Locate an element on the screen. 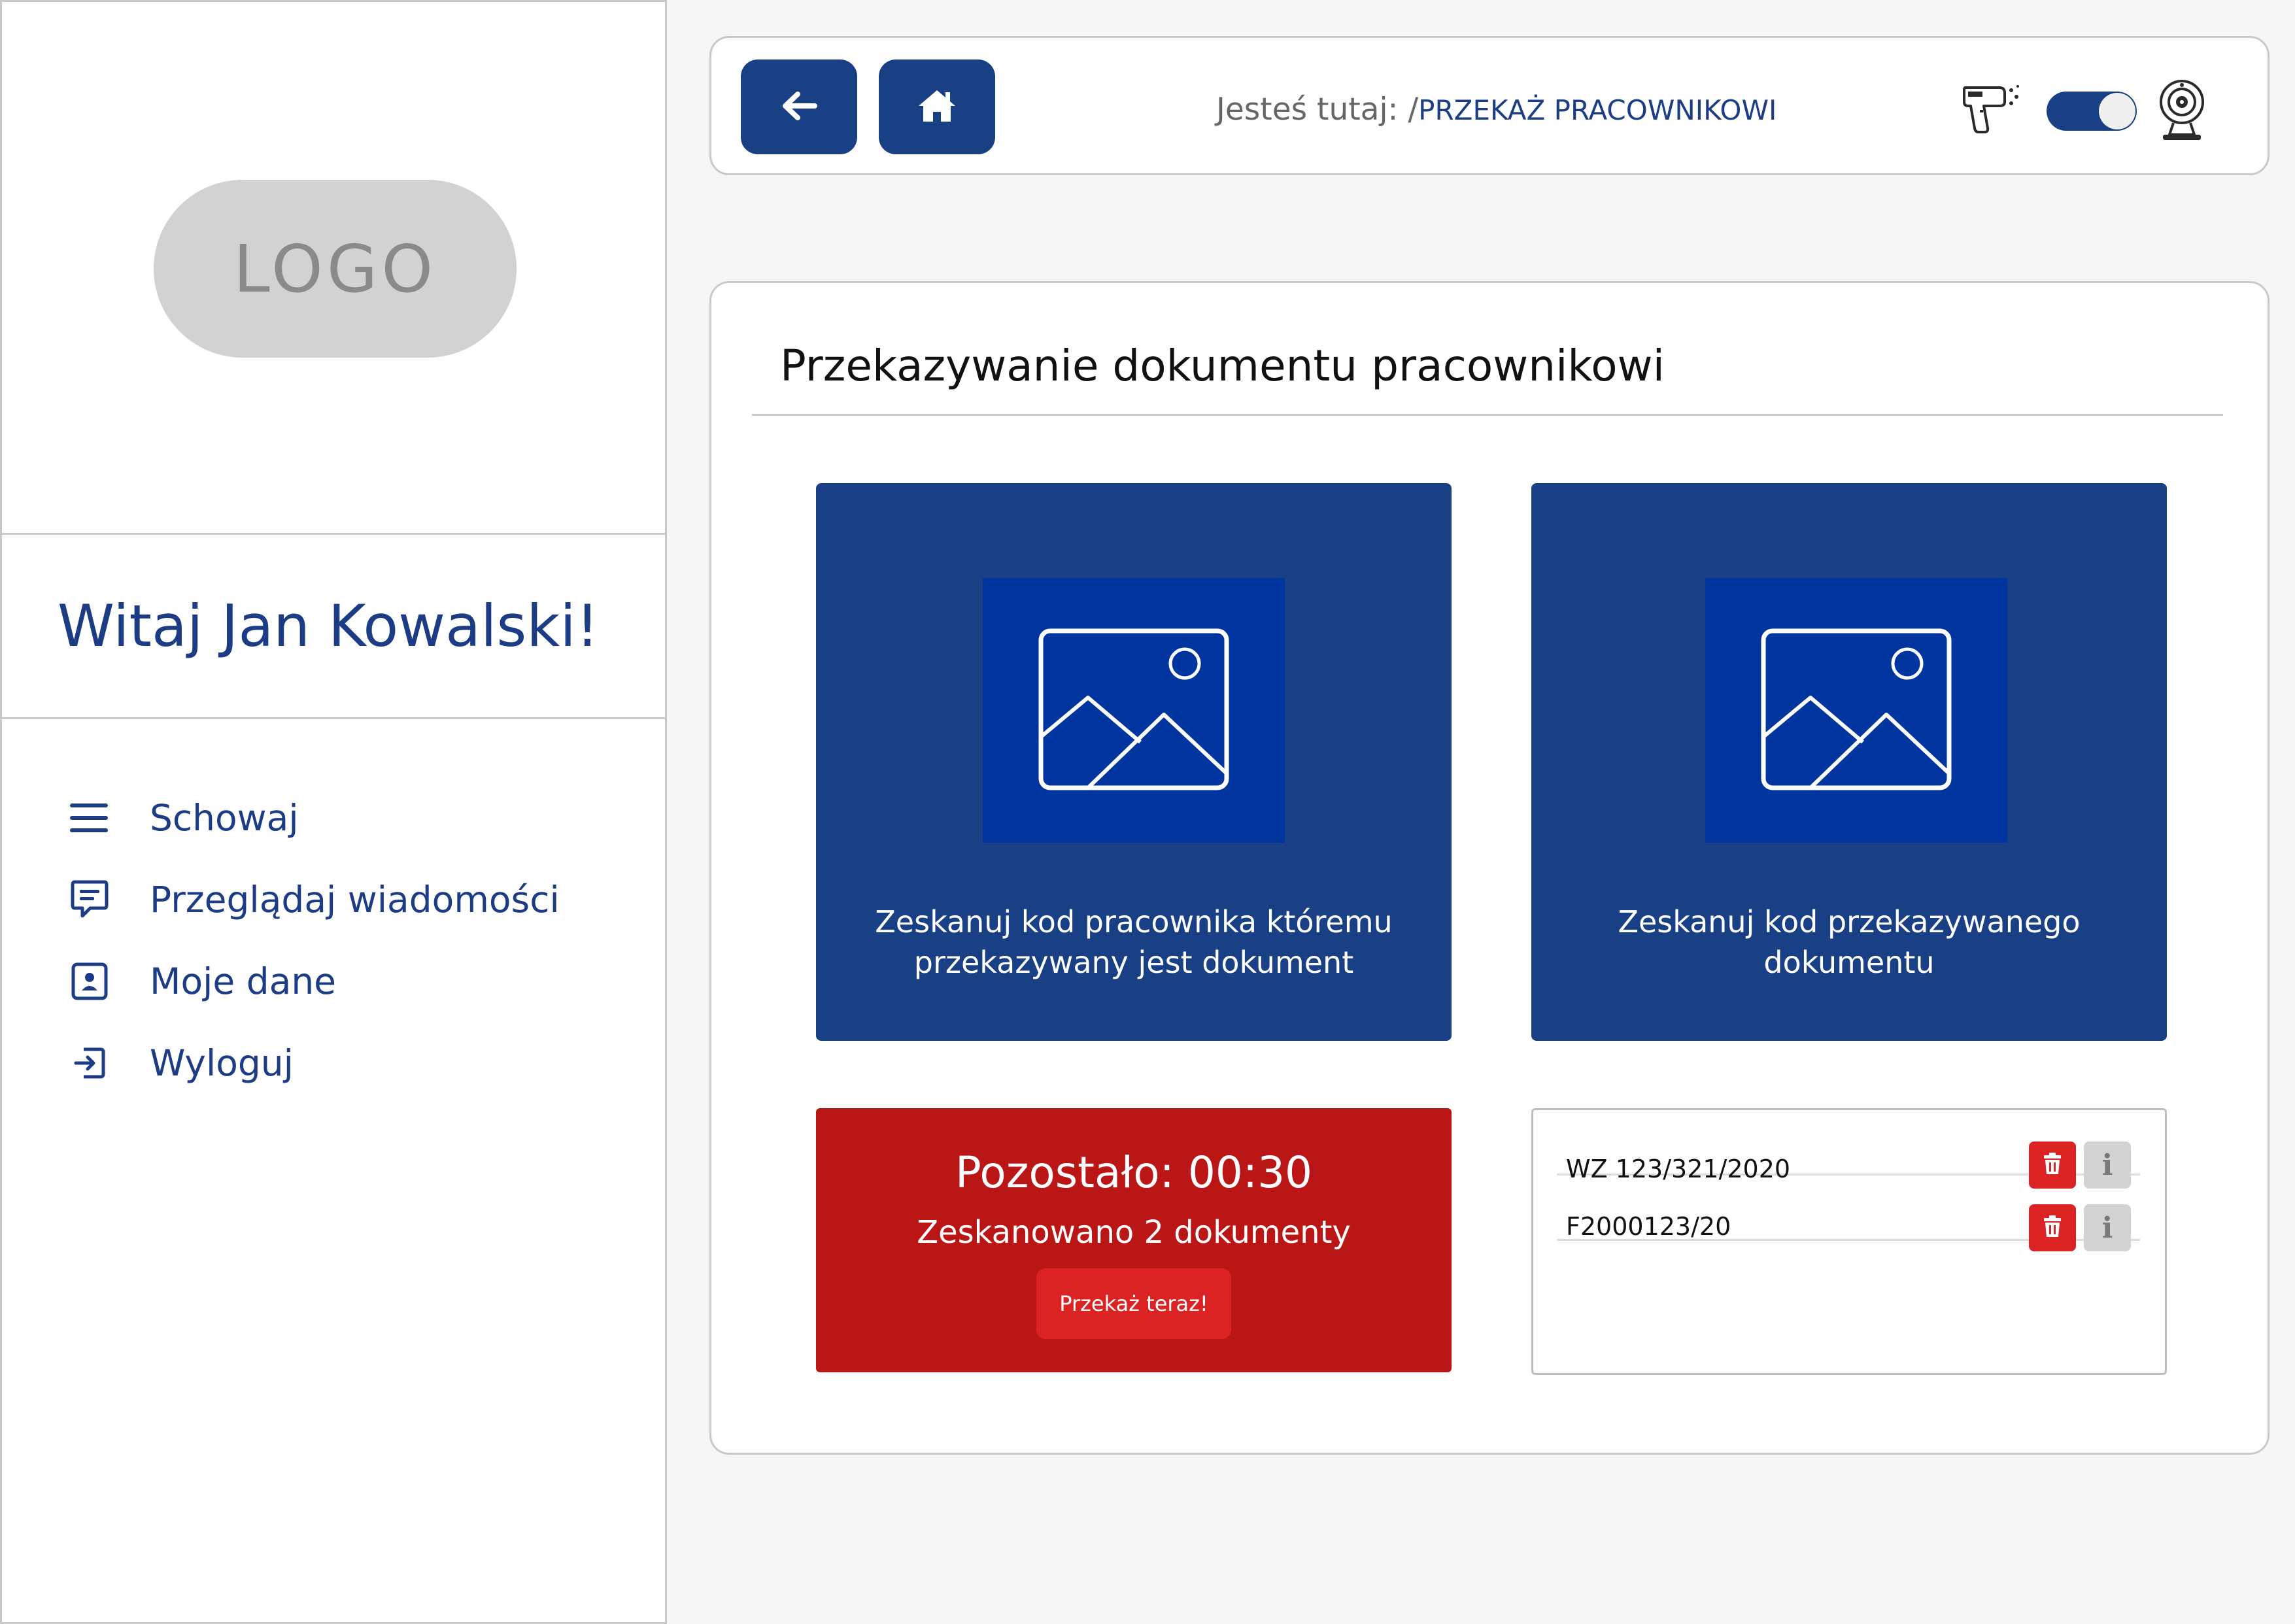 Image resolution: width=2295 pixels, height=1624 pixels. scanned-documents-list: WZ 123/321/2020 i F2000123/20 i is located at coordinates (1849, 1241).